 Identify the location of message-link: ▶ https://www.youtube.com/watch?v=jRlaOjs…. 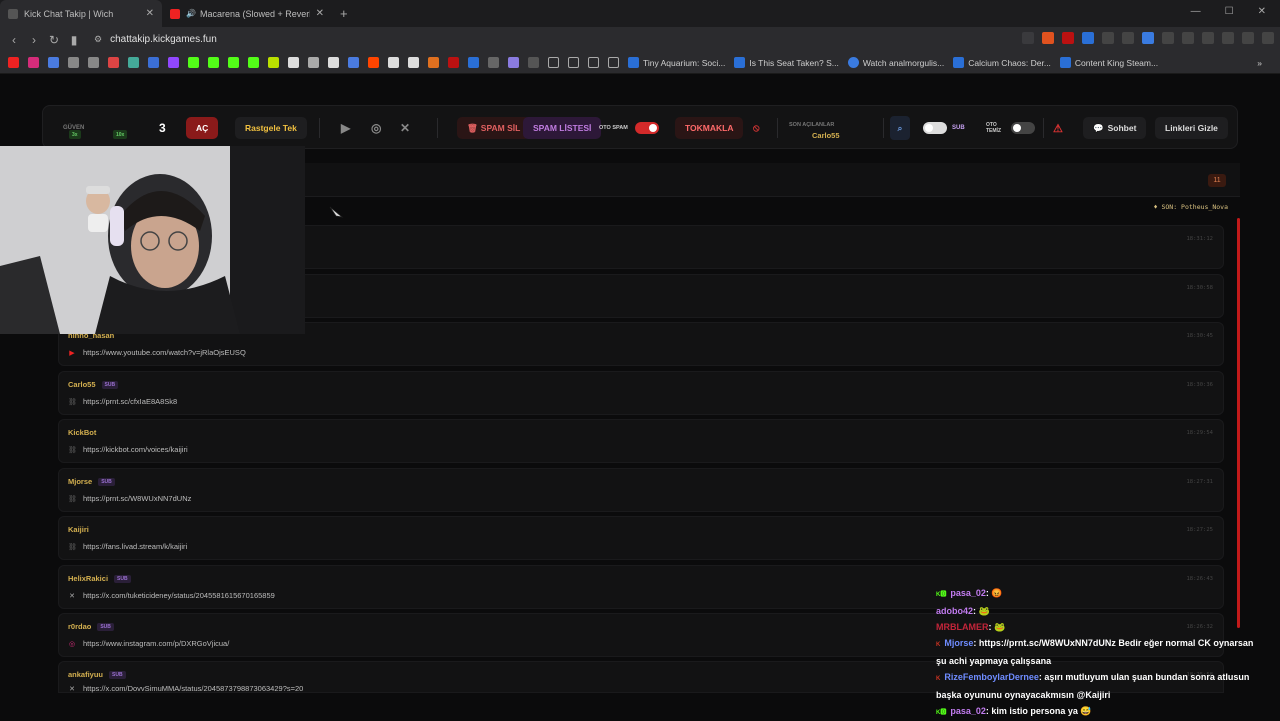
(156, 352).